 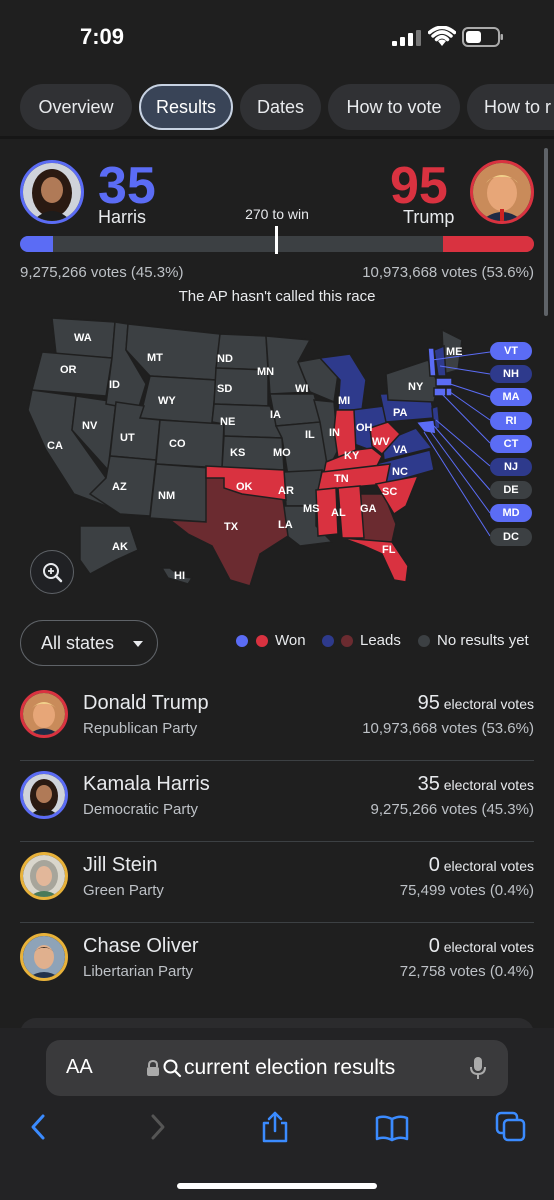 What do you see at coordinates (242, 641) in the screenshot?
I see `legend-dem-won-swatch` at bounding box center [242, 641].